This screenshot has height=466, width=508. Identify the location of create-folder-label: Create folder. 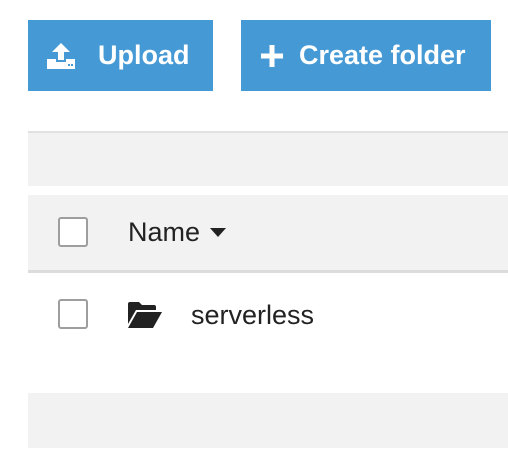
(382, 55).